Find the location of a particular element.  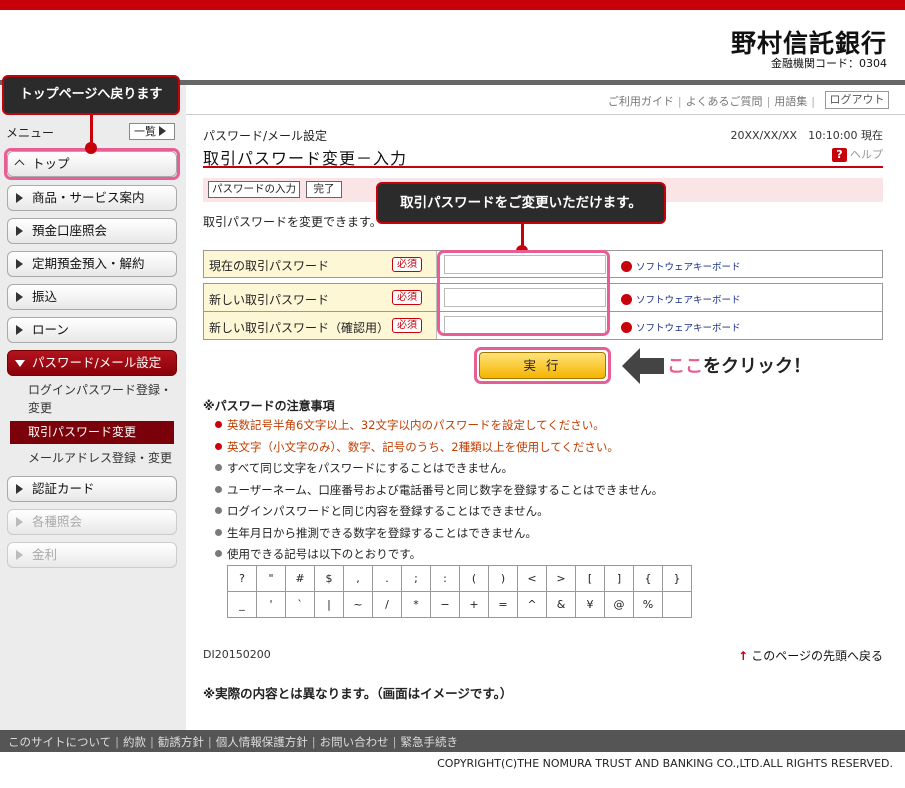

list-item: ユーザーネーム、口座番号および電話番号と同じ数字を登録することはできません。 is located at coordinates (540, 493).